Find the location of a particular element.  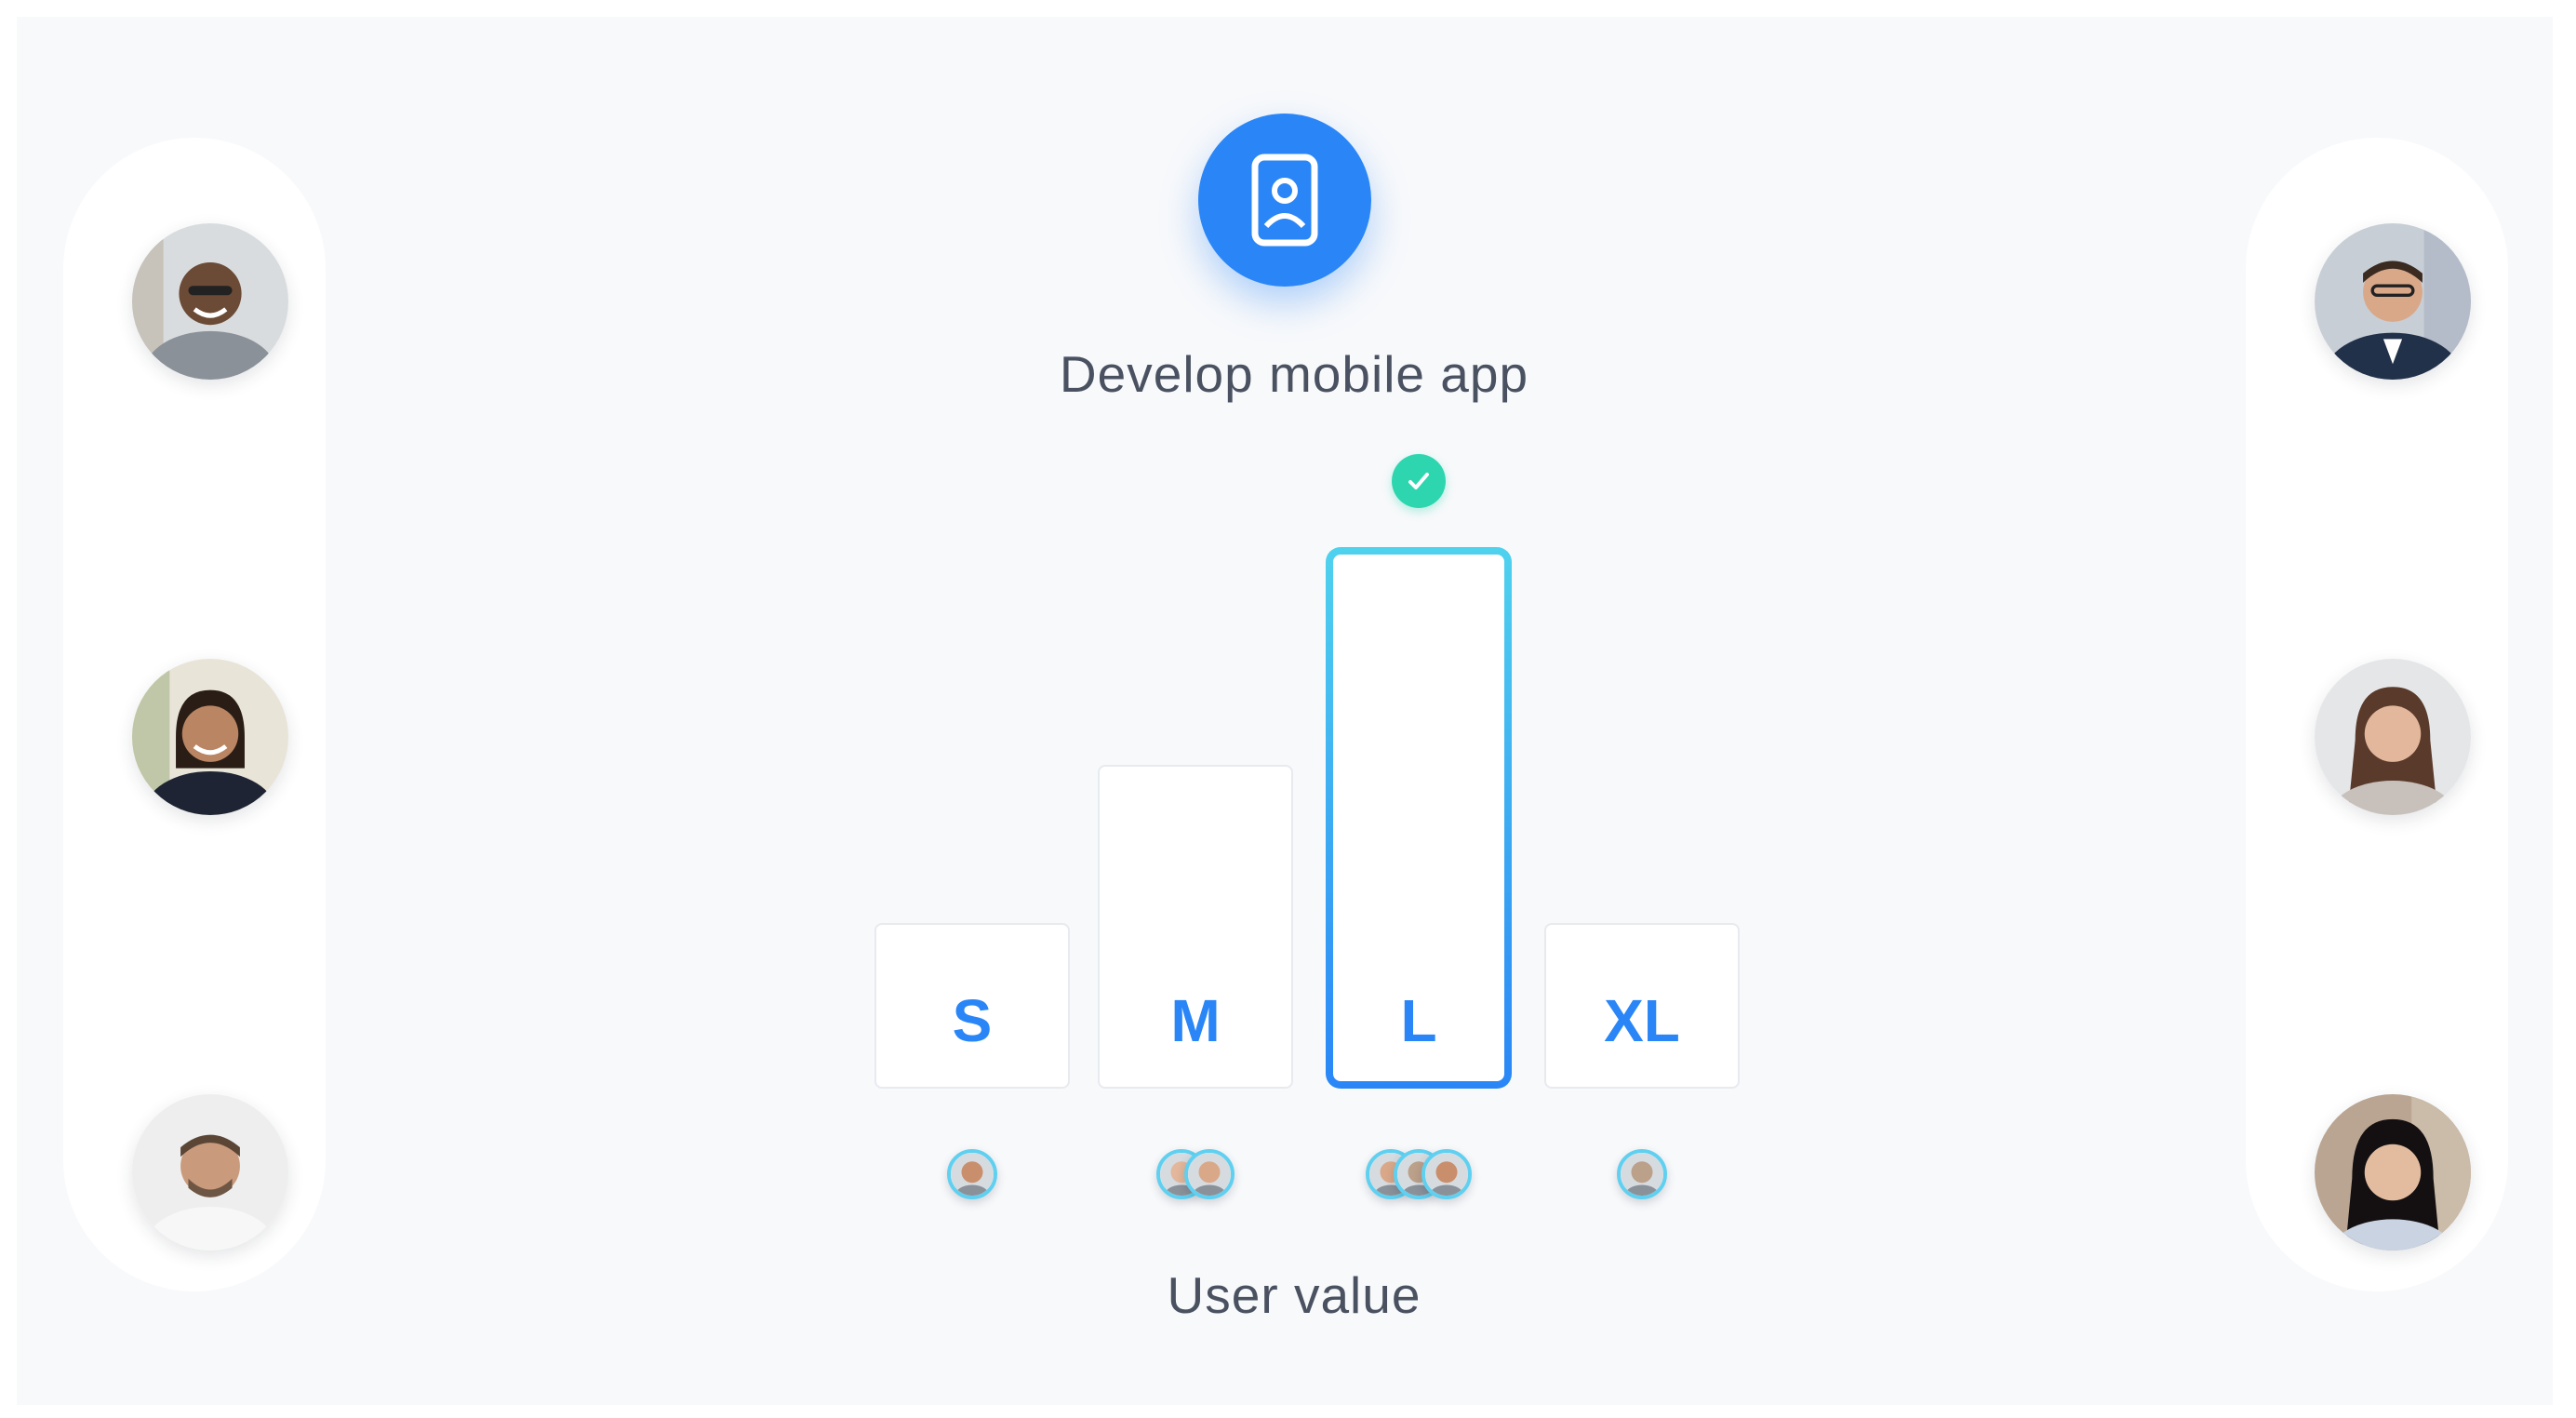

x-axis-label: User value is located at coordinates (1294, 1295).